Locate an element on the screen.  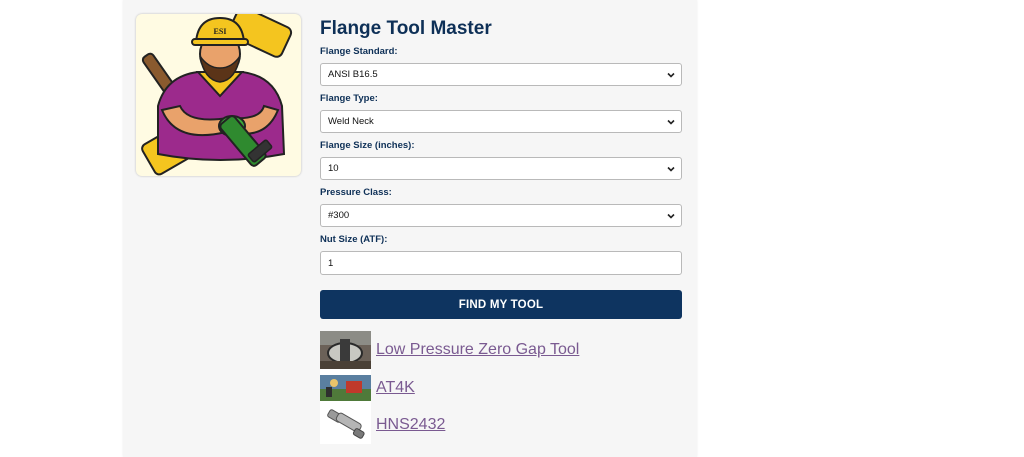
flange-size-select: 10 is located at coordinates (501, 168).